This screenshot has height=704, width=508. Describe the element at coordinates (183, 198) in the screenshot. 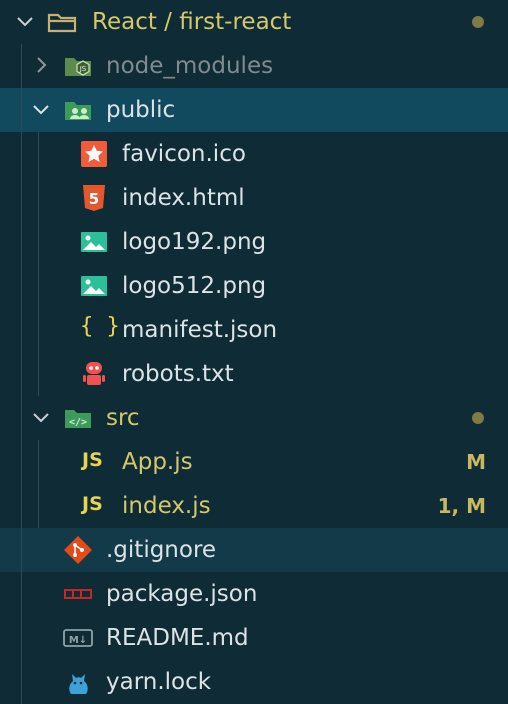

I see `index-html-label: index.html` at that location.